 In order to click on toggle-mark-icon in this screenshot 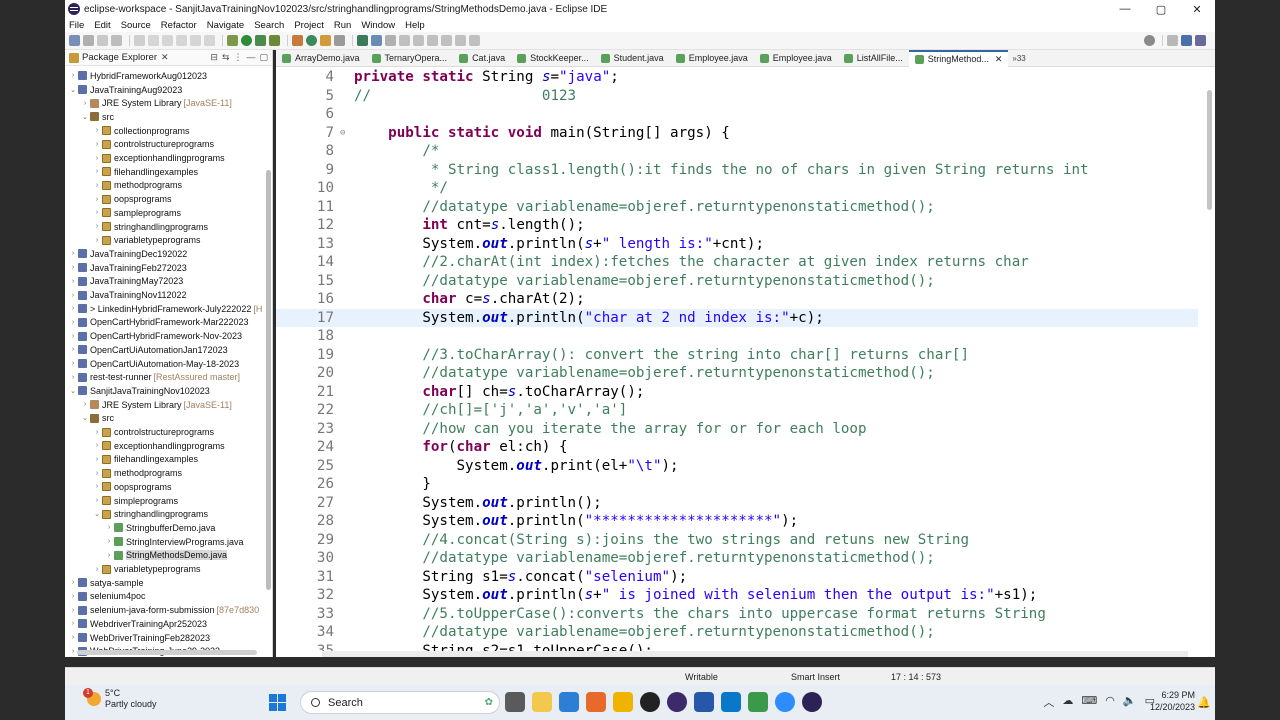, I will do `click(390, 40)`.